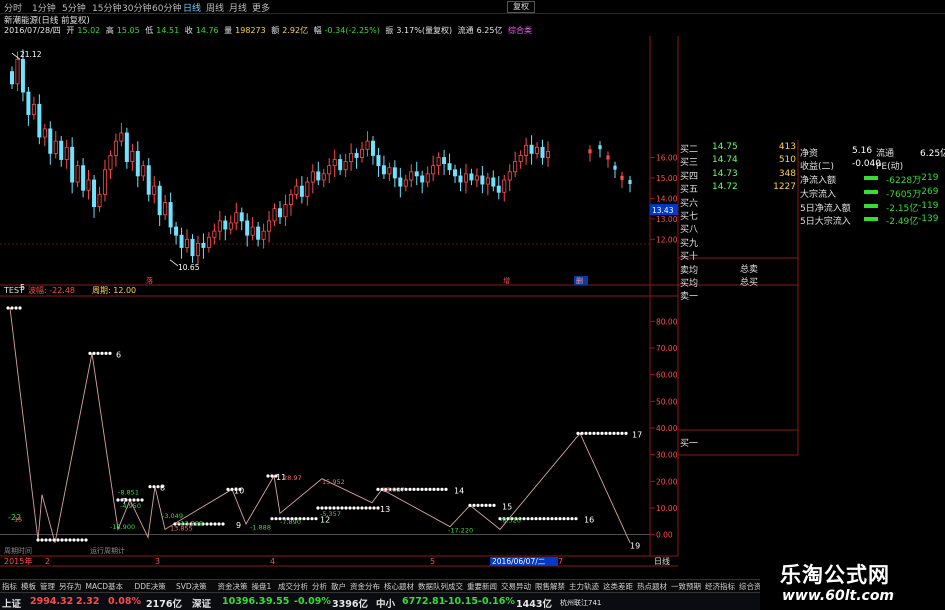 Image resolution: width=945 pixels, height=610 pixels. What do you see at coordinates (88, 601) in the screenshot?
I see `sh-change: 2.32` at bounding box center [88, 601].